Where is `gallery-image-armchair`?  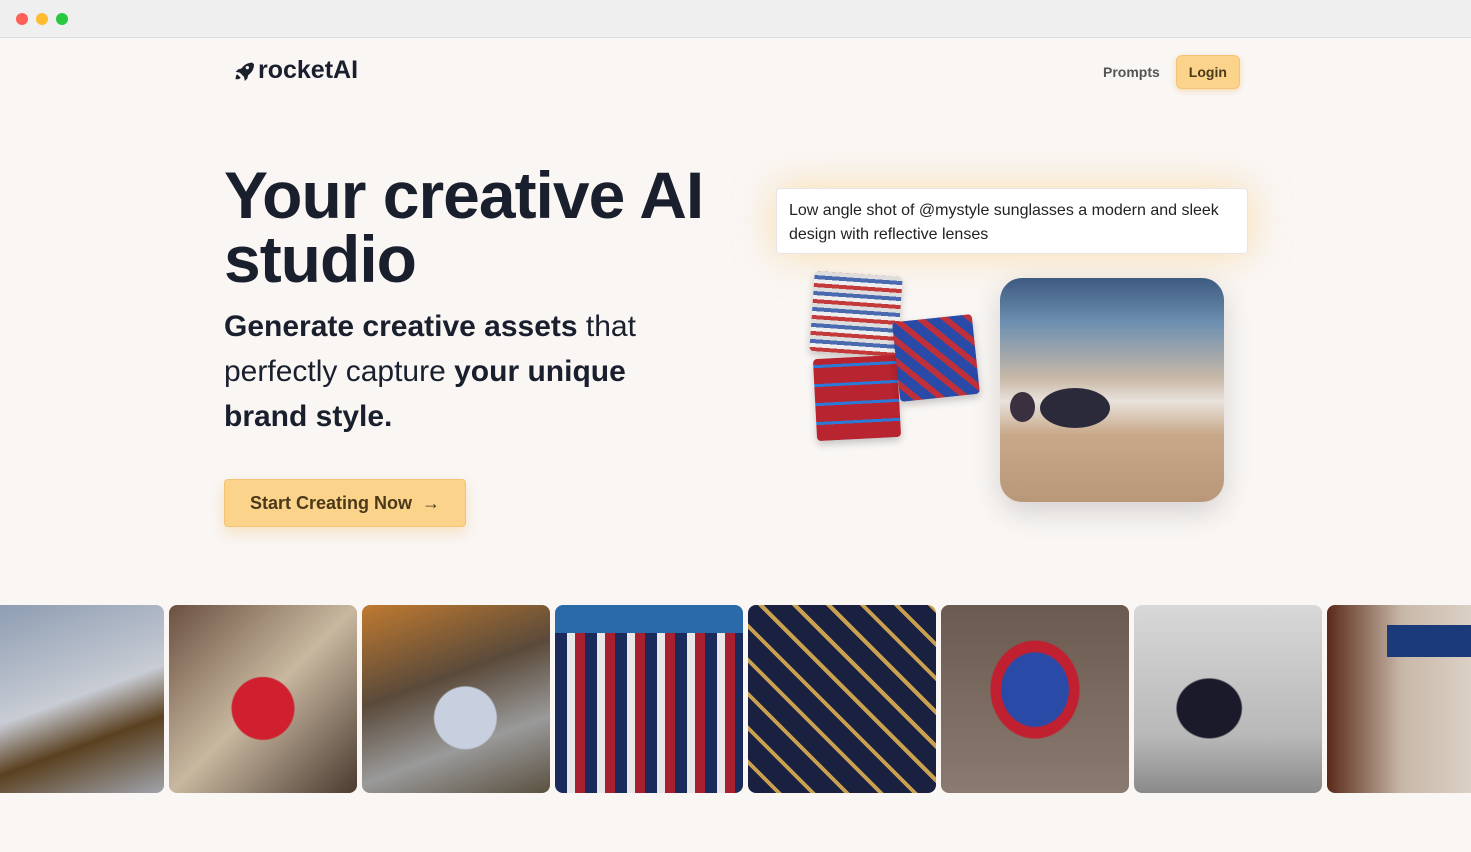
gallery-image-armchair is located at coordinates (1035, 699).